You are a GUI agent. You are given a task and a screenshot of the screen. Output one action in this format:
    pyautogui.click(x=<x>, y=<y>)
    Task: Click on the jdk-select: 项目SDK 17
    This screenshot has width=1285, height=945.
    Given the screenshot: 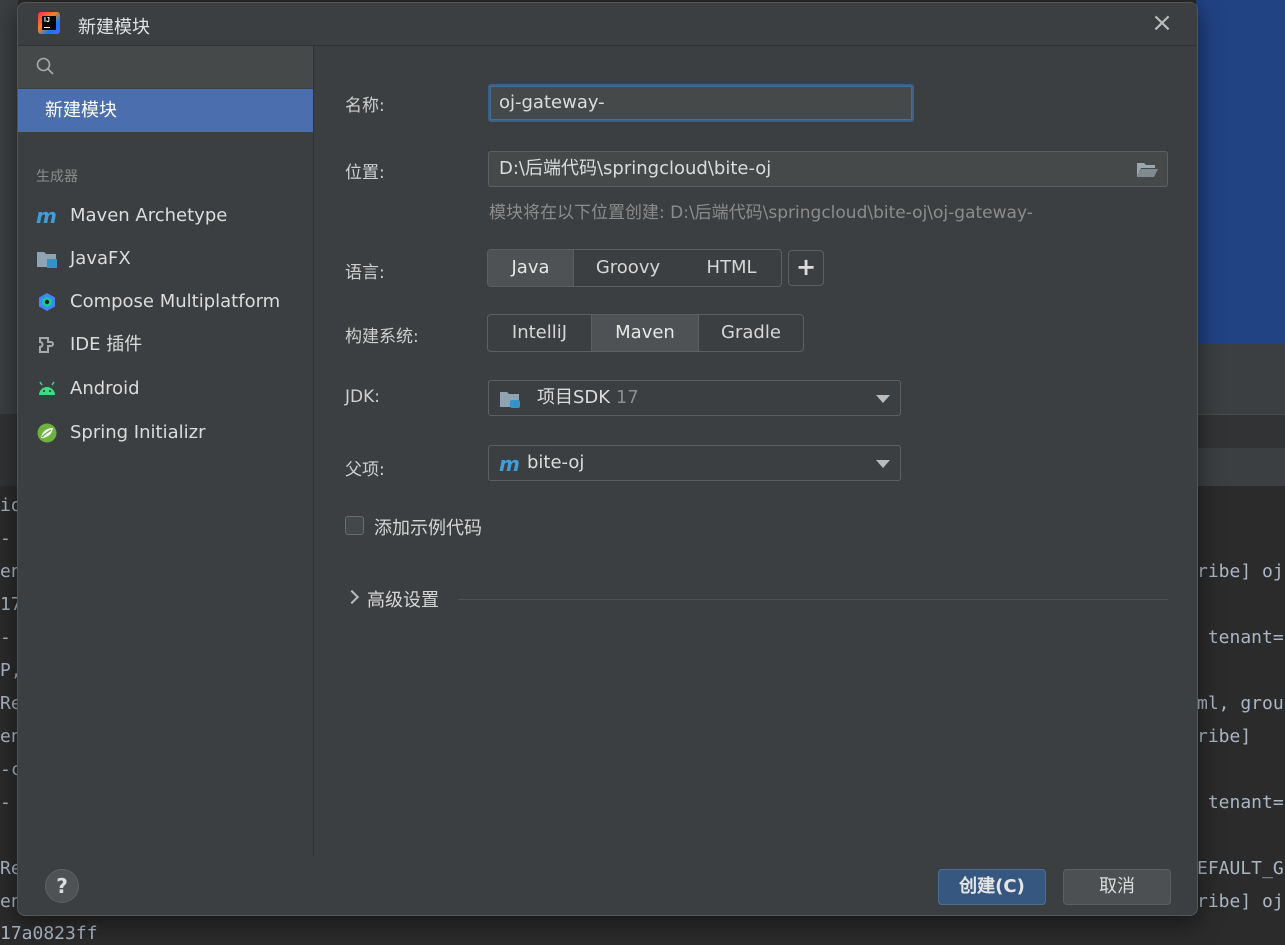 What is the action you would take?
    pyautogui.click(x=694, y=398)
    